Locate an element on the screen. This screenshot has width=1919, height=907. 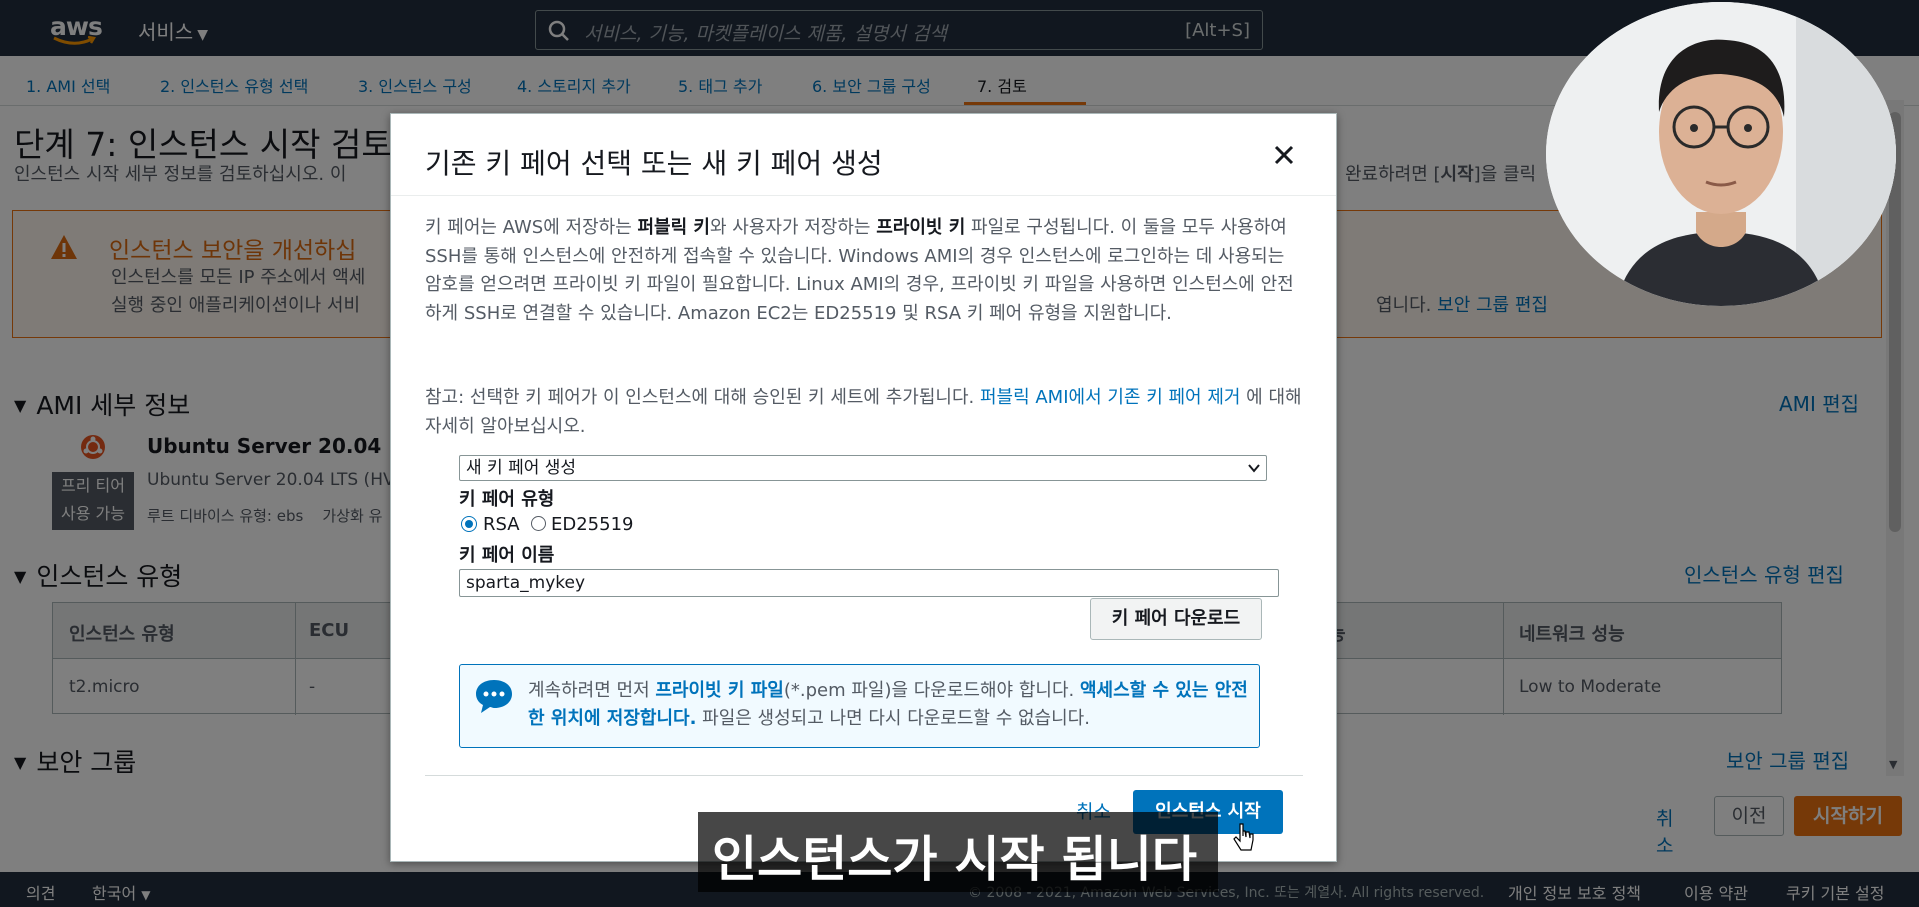
radio-ed25519-label: ED25519 is located at coordinates (592, 524).